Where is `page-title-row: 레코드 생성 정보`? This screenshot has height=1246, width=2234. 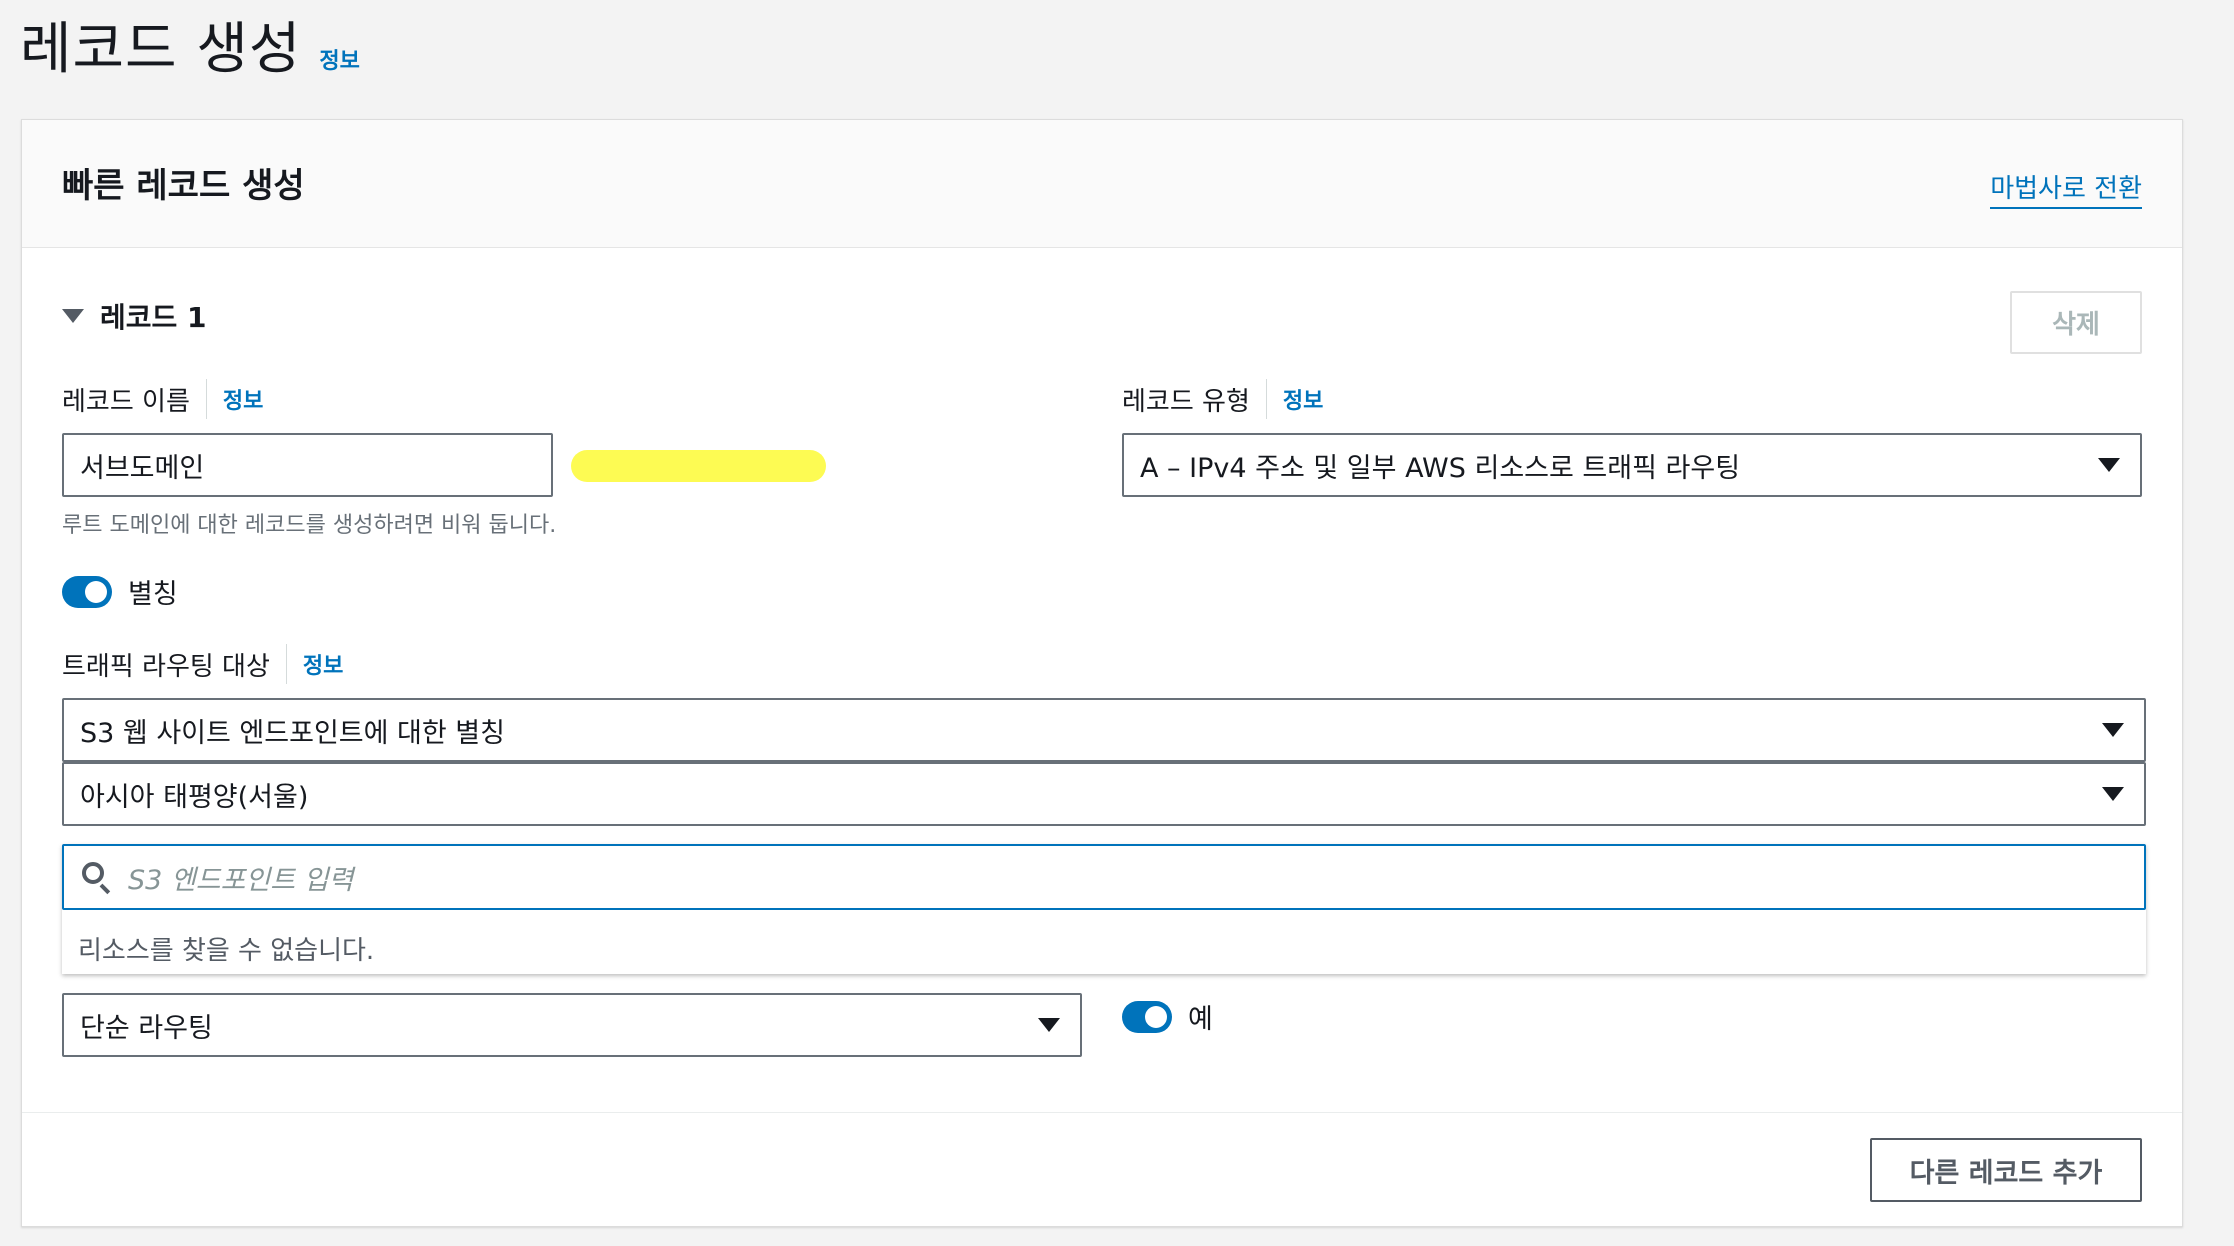 page-title-row: 레코드 생성 정보 is located at coordinates (190, 44).